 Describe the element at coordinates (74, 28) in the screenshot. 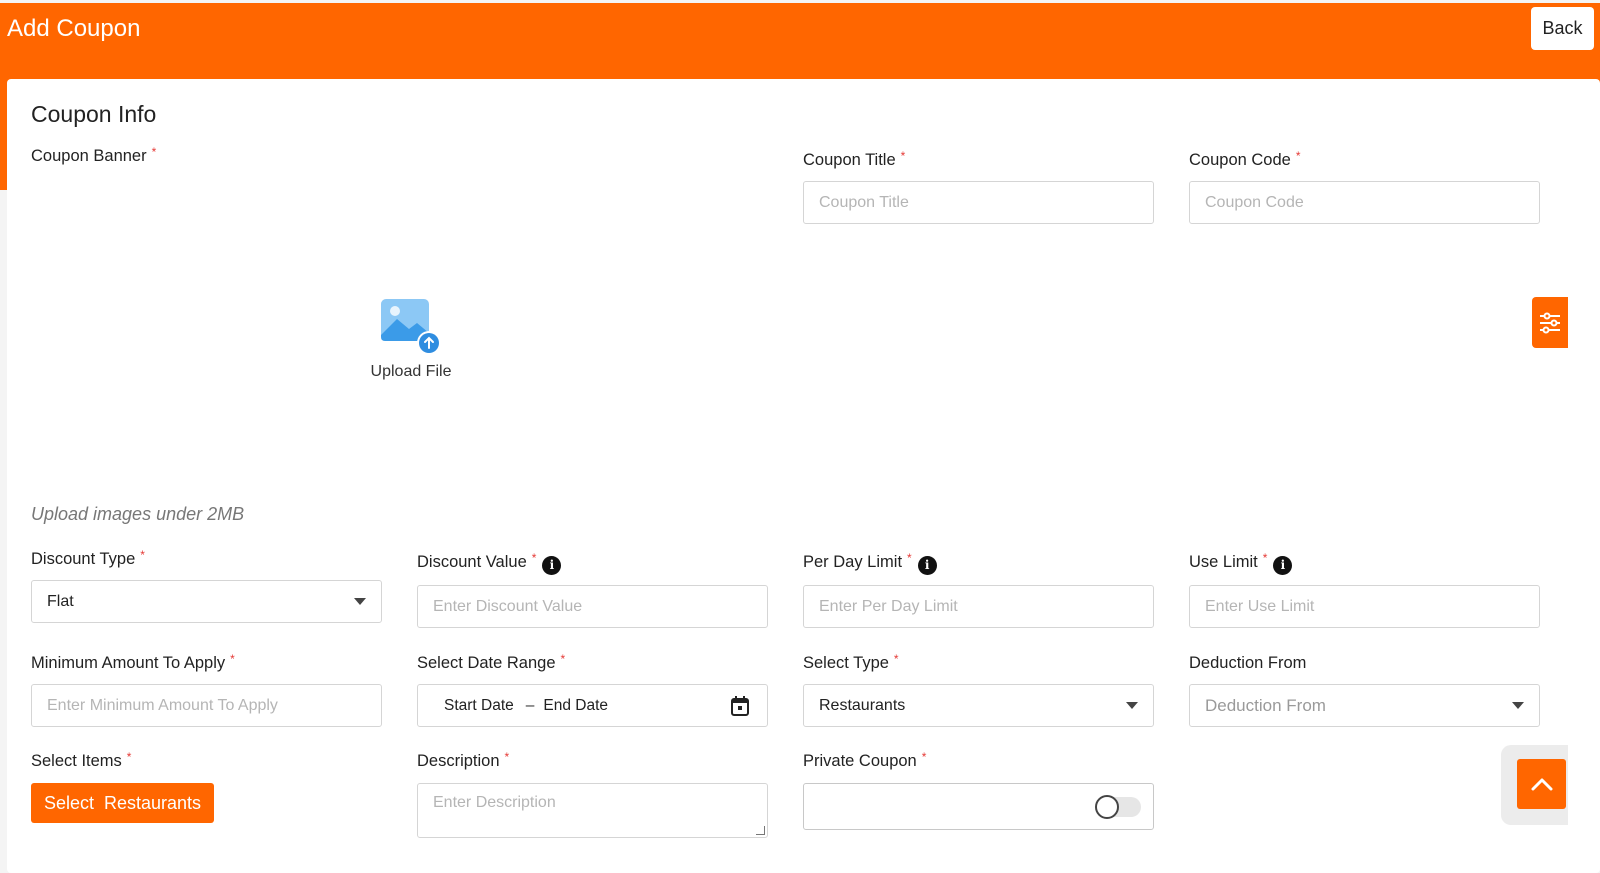

I see `page-title: Add Coupon` at that location.